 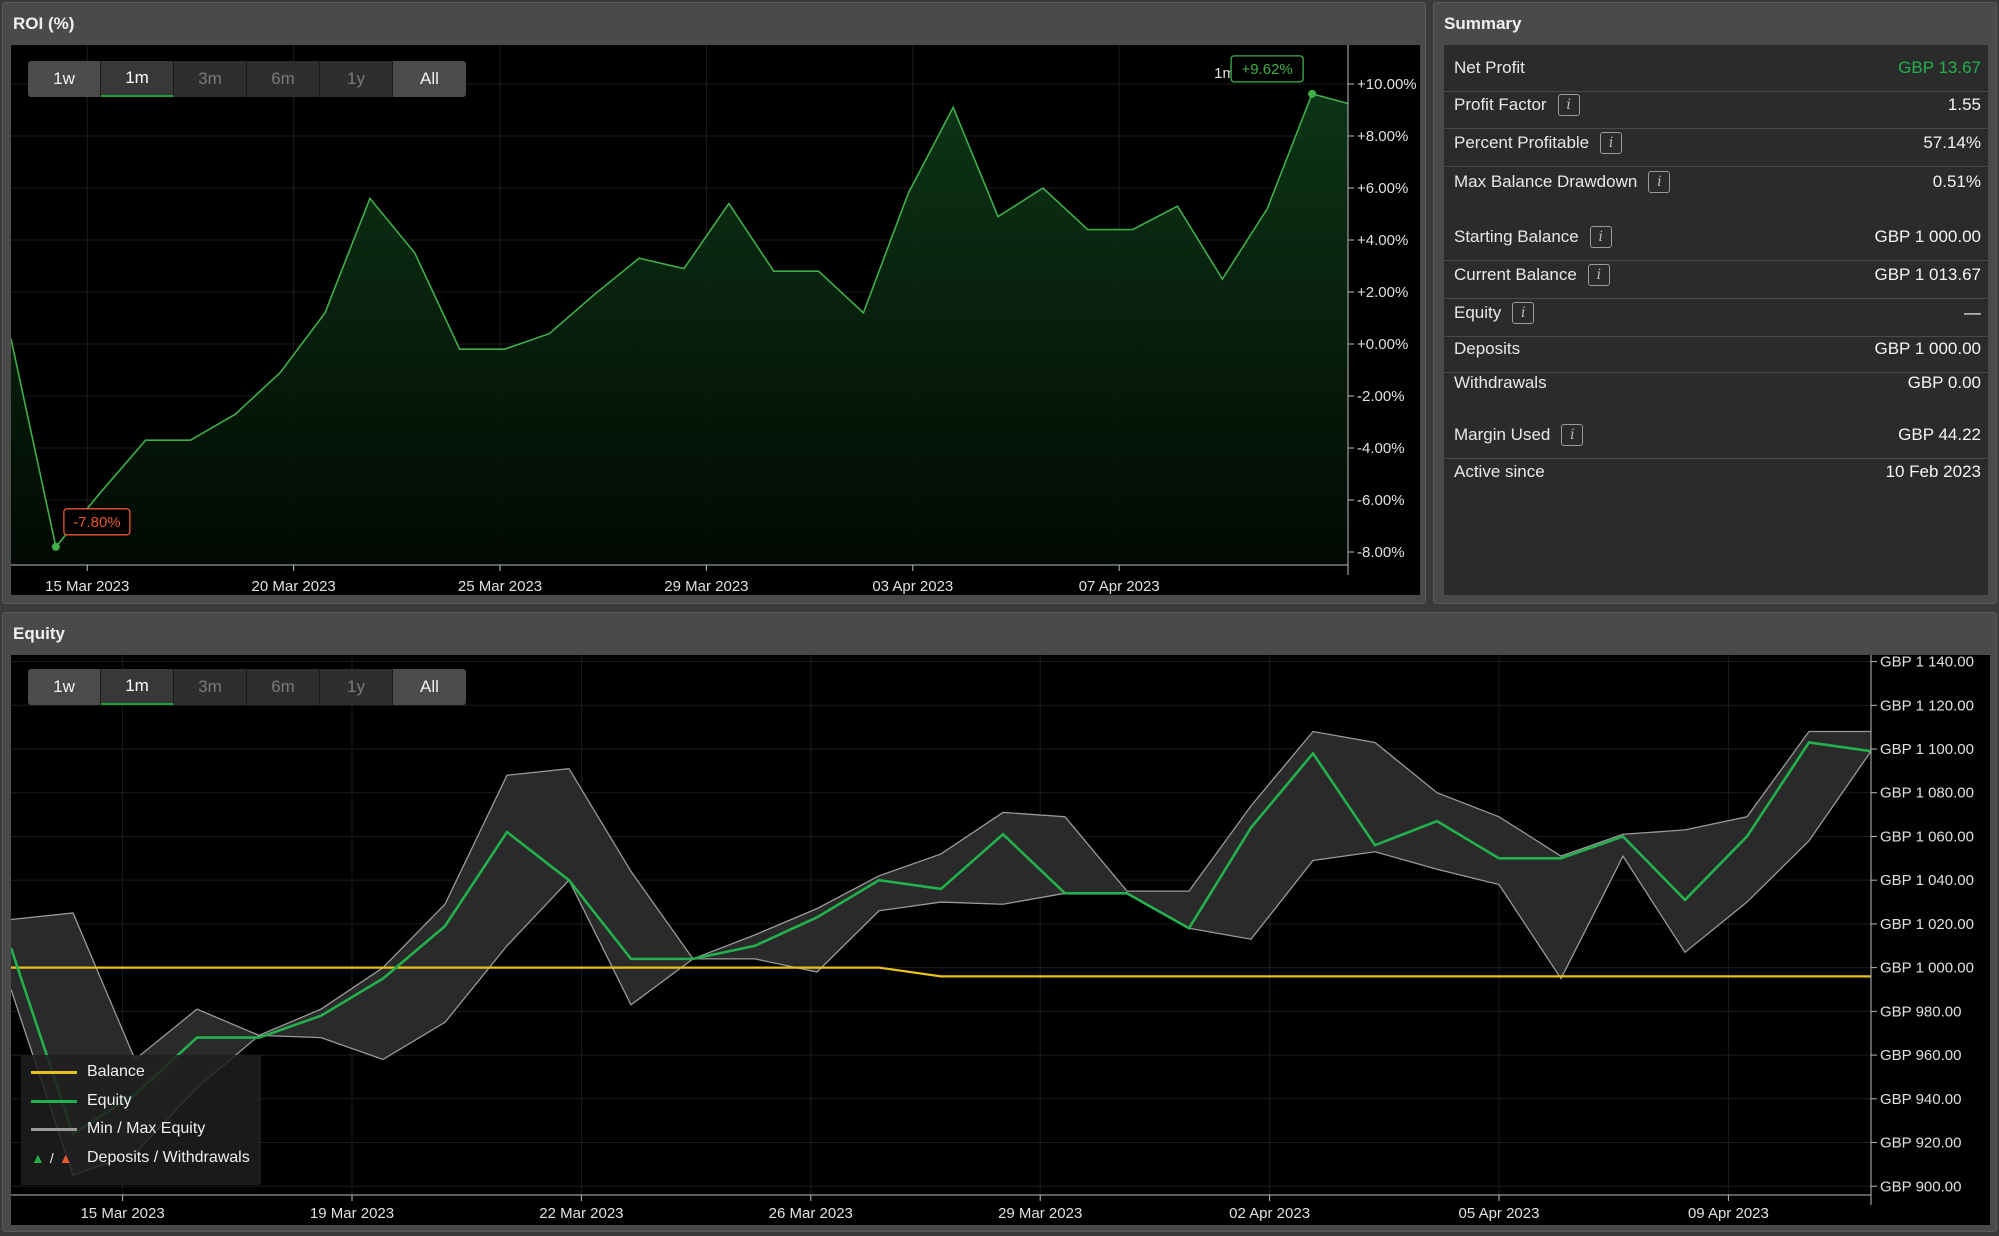 I want to click on summary-panel-title: Summary, so click(x=1483, y=23).